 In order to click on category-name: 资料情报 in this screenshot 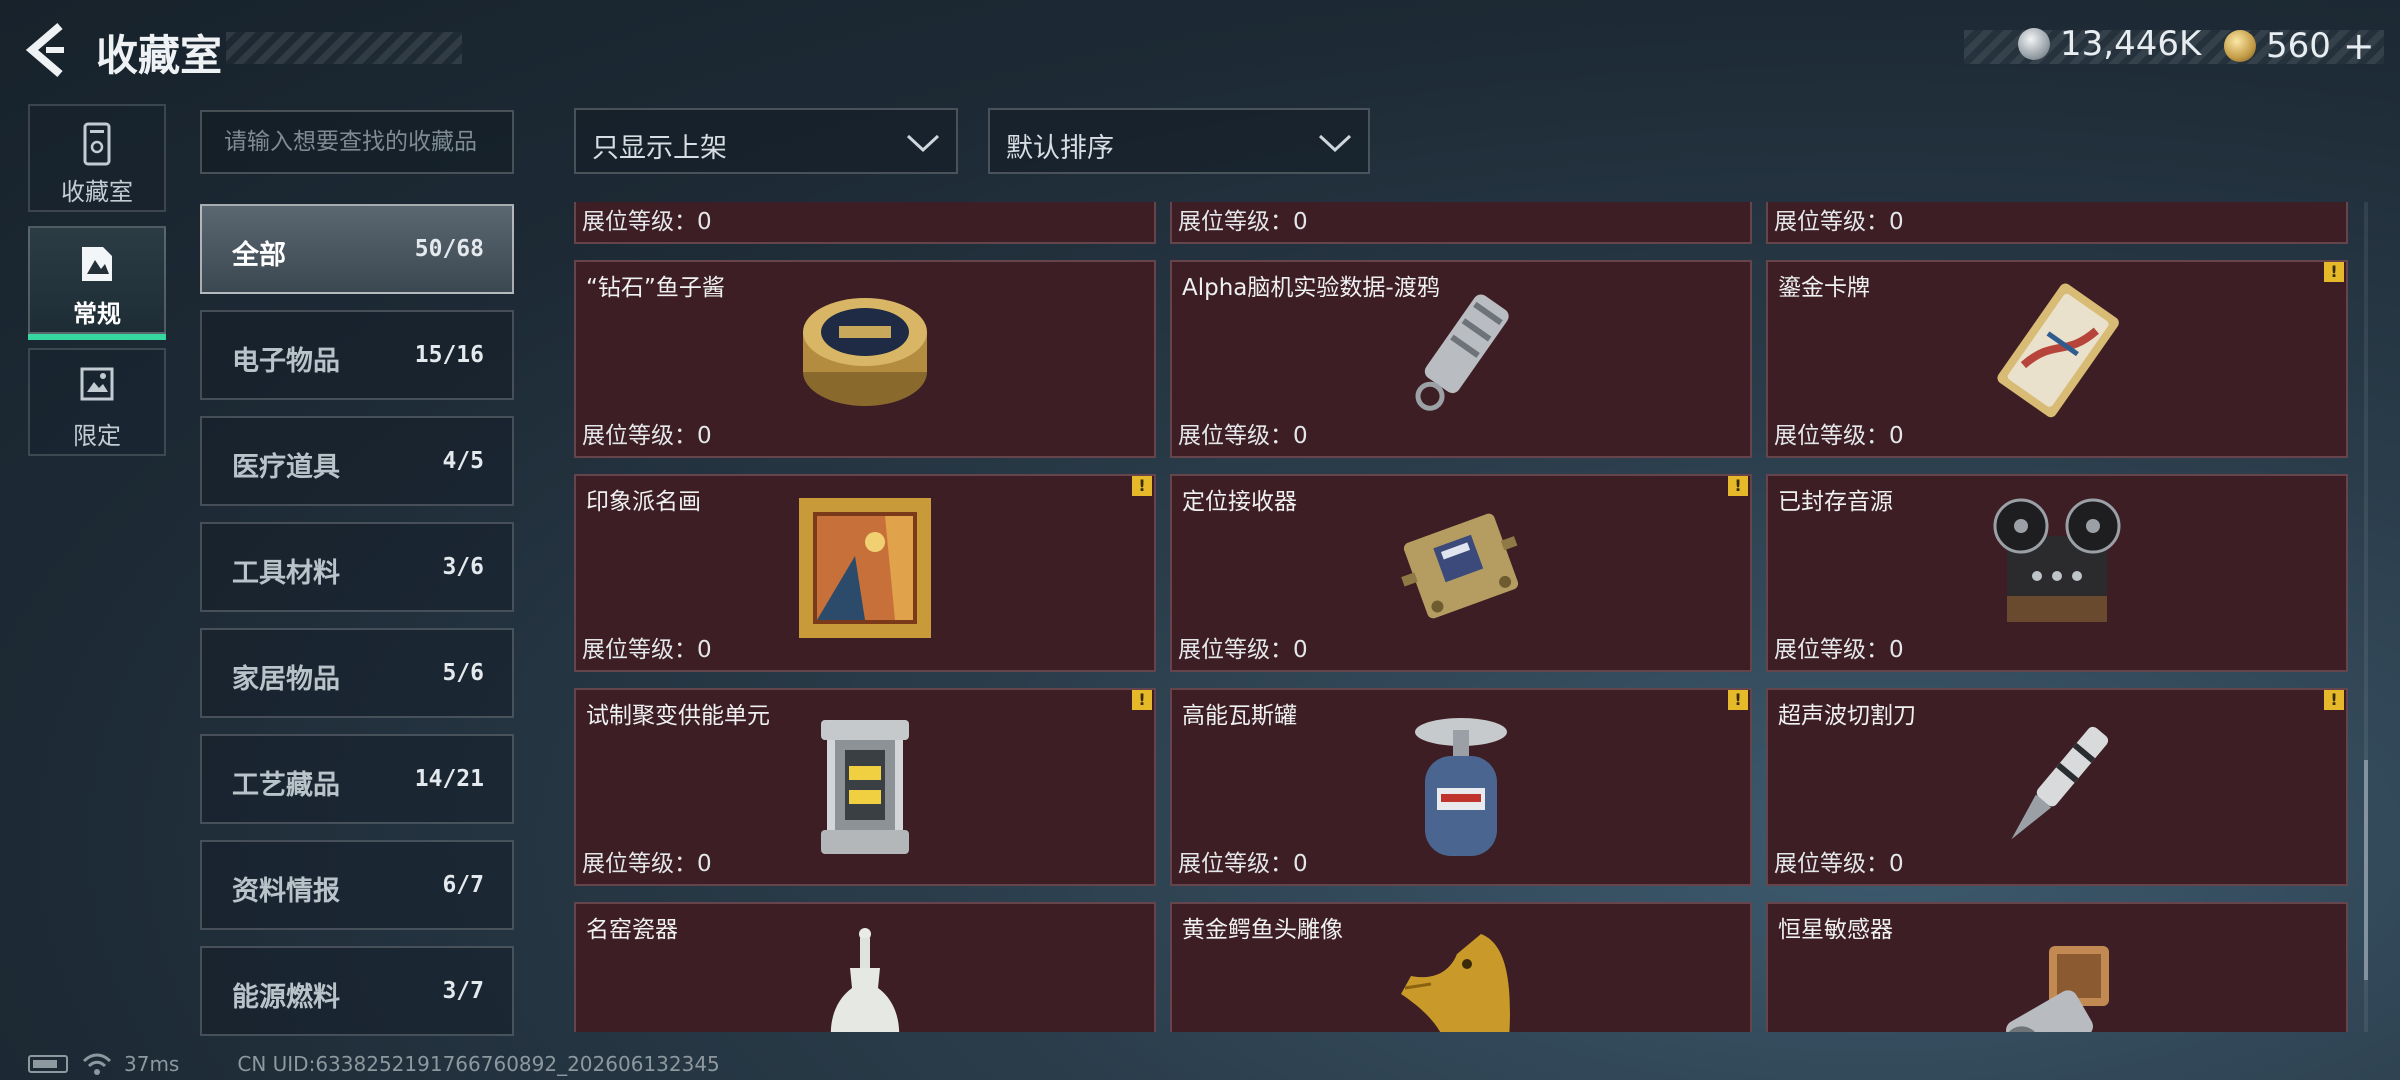, I will do `click(286, 891)`.